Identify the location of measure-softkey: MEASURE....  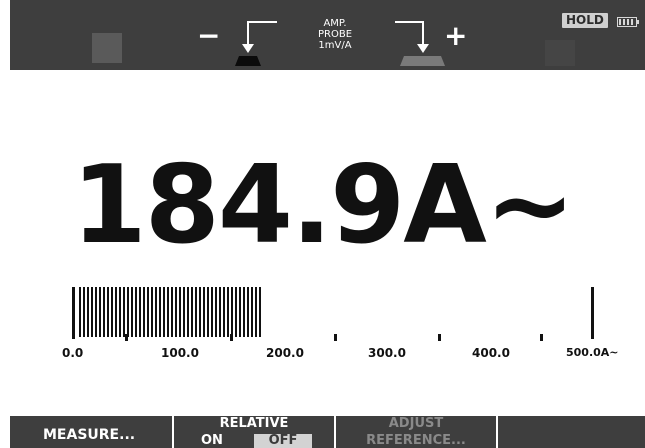
(91, 432).